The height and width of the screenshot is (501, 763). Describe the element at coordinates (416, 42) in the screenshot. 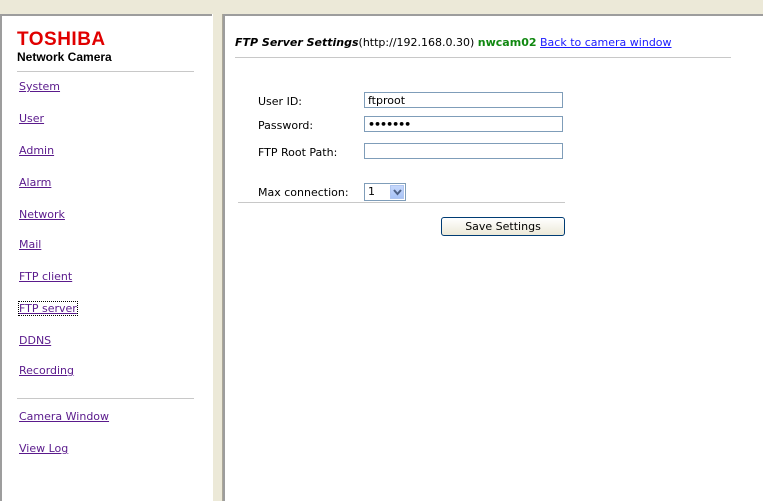

I see `camera-address: (http://192.168.0.30)` at that location.